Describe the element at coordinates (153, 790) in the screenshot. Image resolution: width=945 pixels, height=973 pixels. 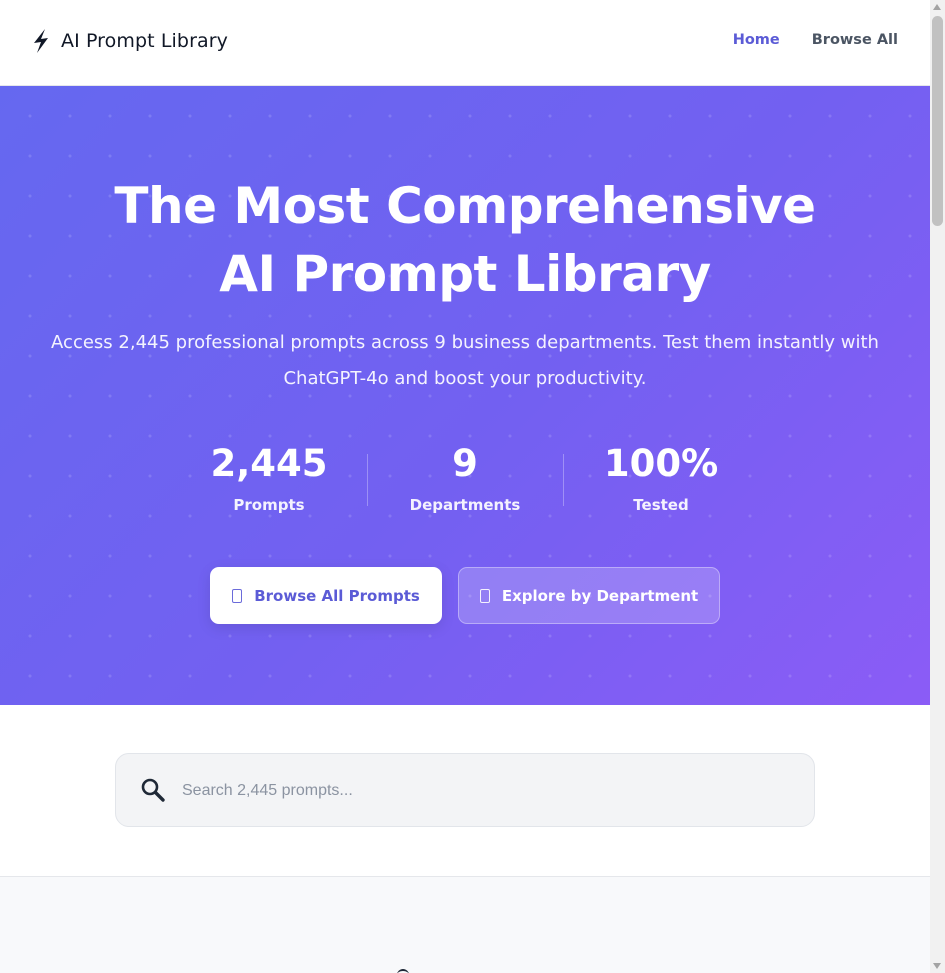
I see `search-icon` at that location.